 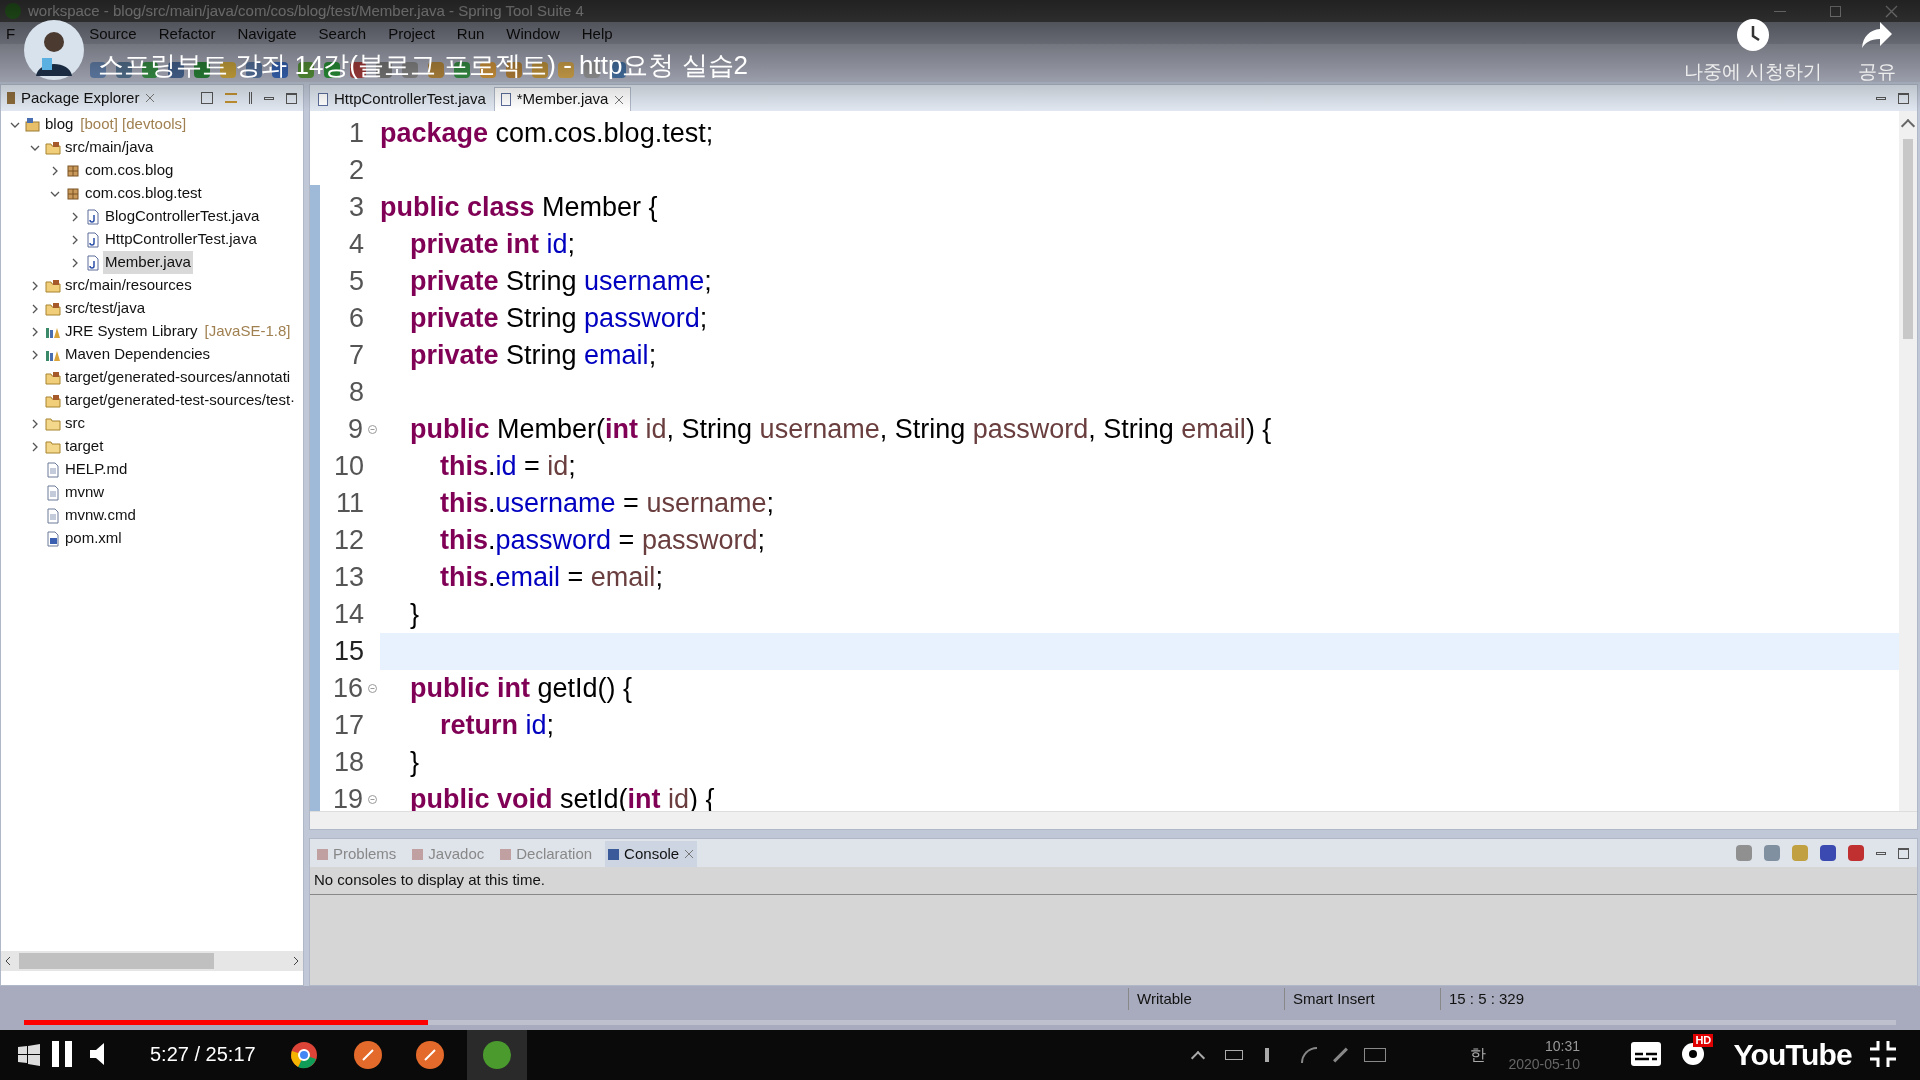 I want to click on tree-item: pom.xml, so click(x=93, y=538).